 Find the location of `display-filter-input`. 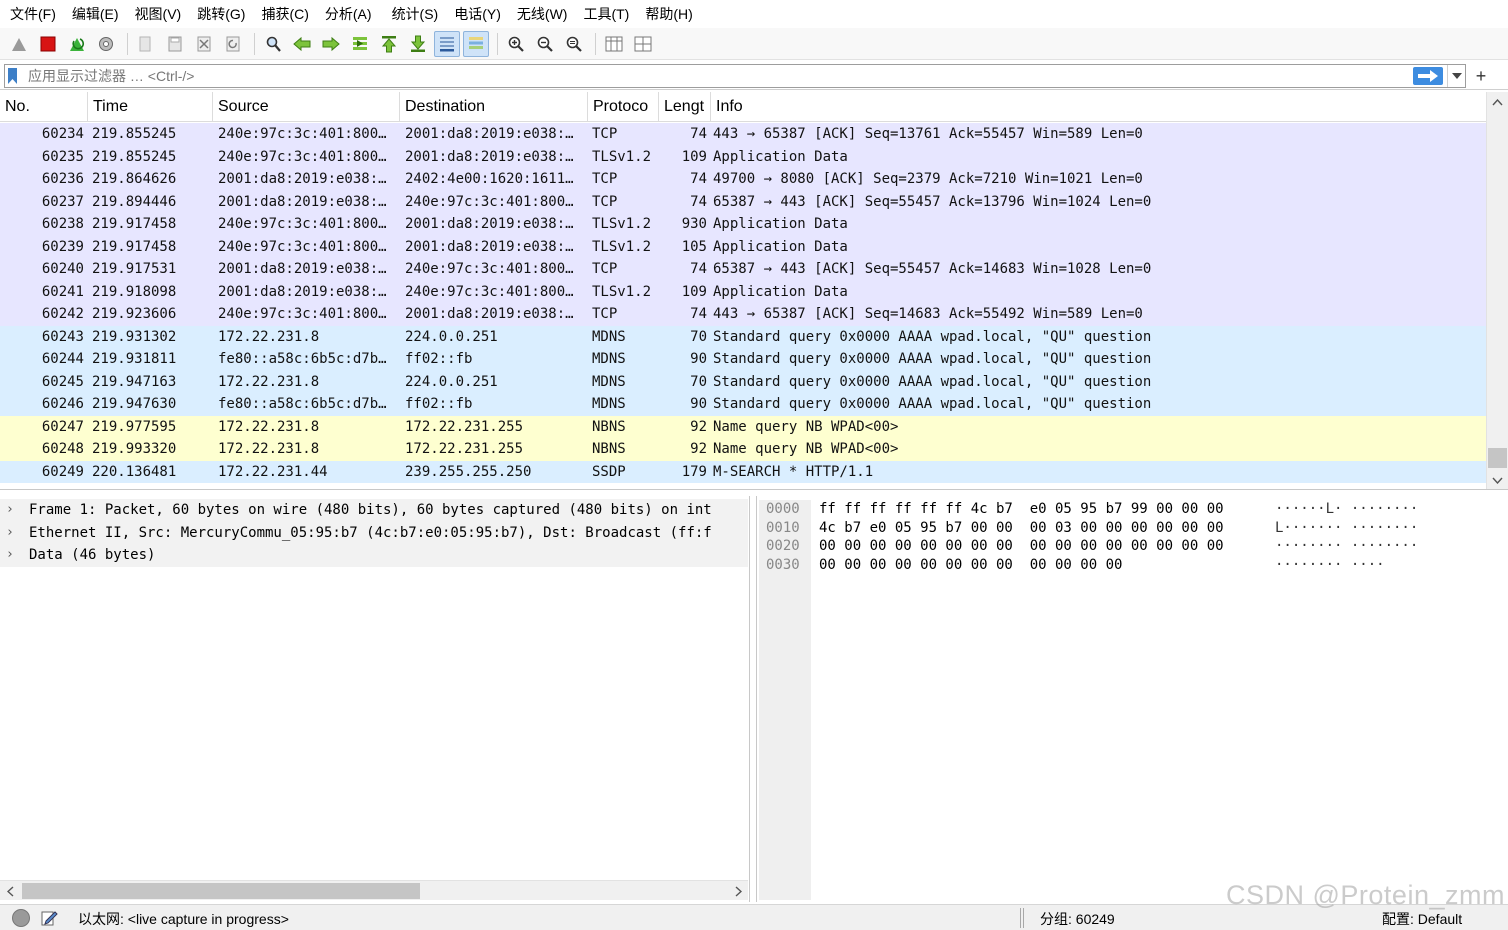

display-filter-input is located at coordinates (716, 76).